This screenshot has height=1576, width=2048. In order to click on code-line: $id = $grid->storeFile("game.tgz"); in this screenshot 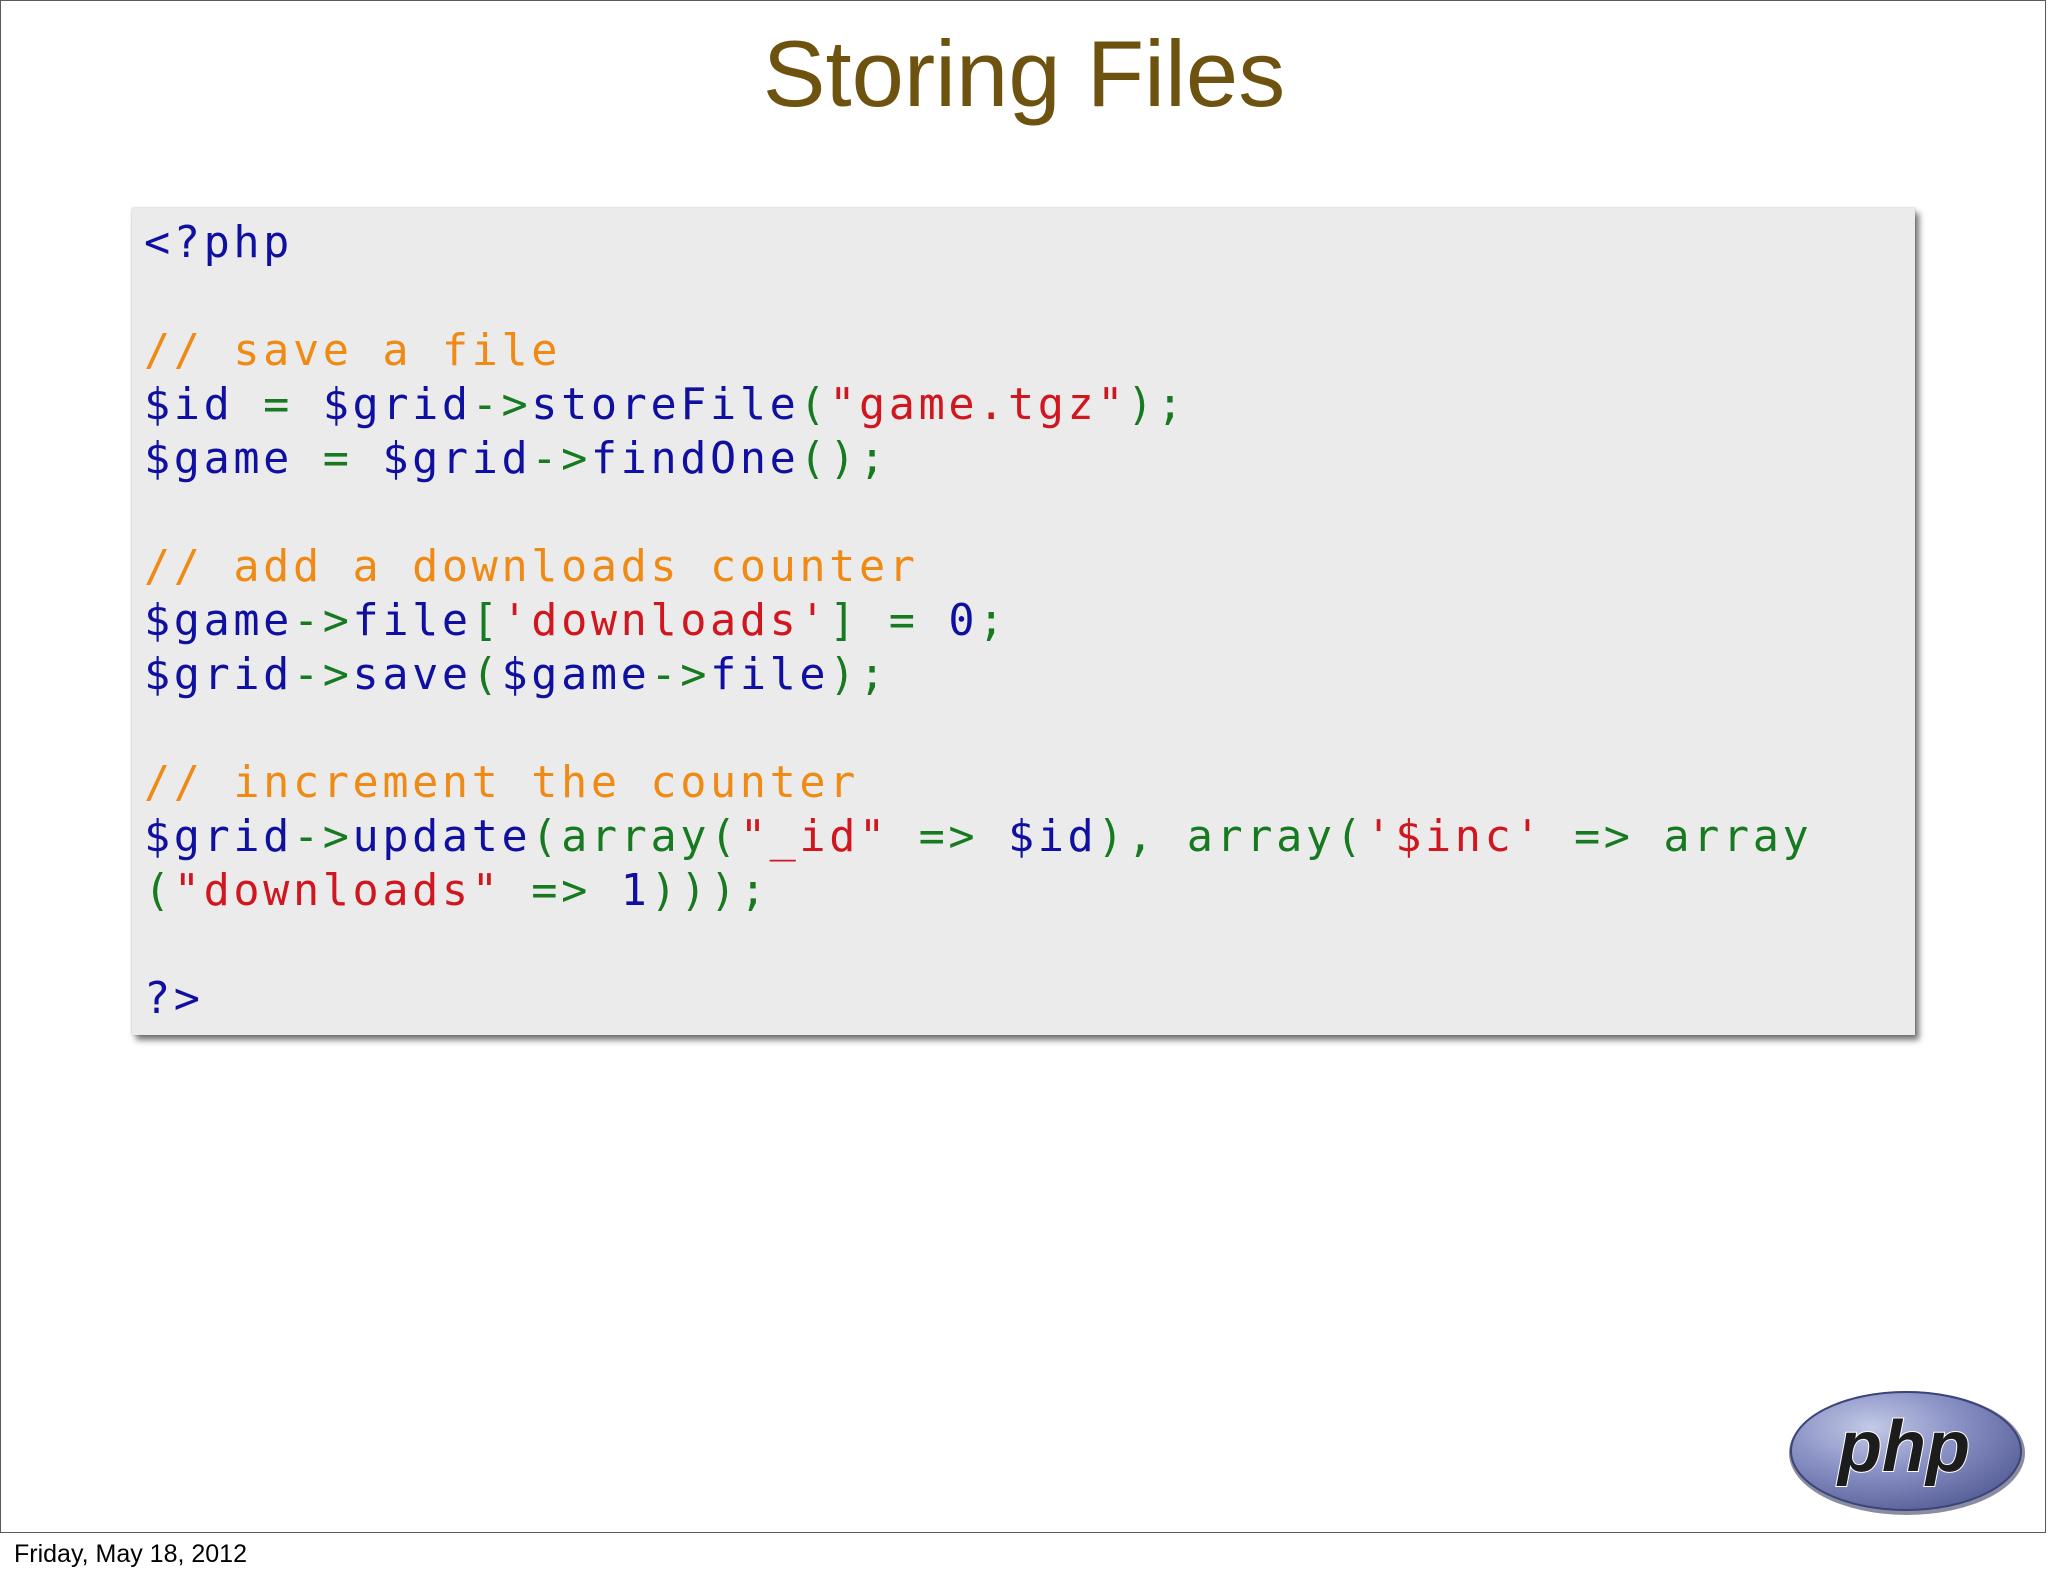, I will do `click(978, 405)`.